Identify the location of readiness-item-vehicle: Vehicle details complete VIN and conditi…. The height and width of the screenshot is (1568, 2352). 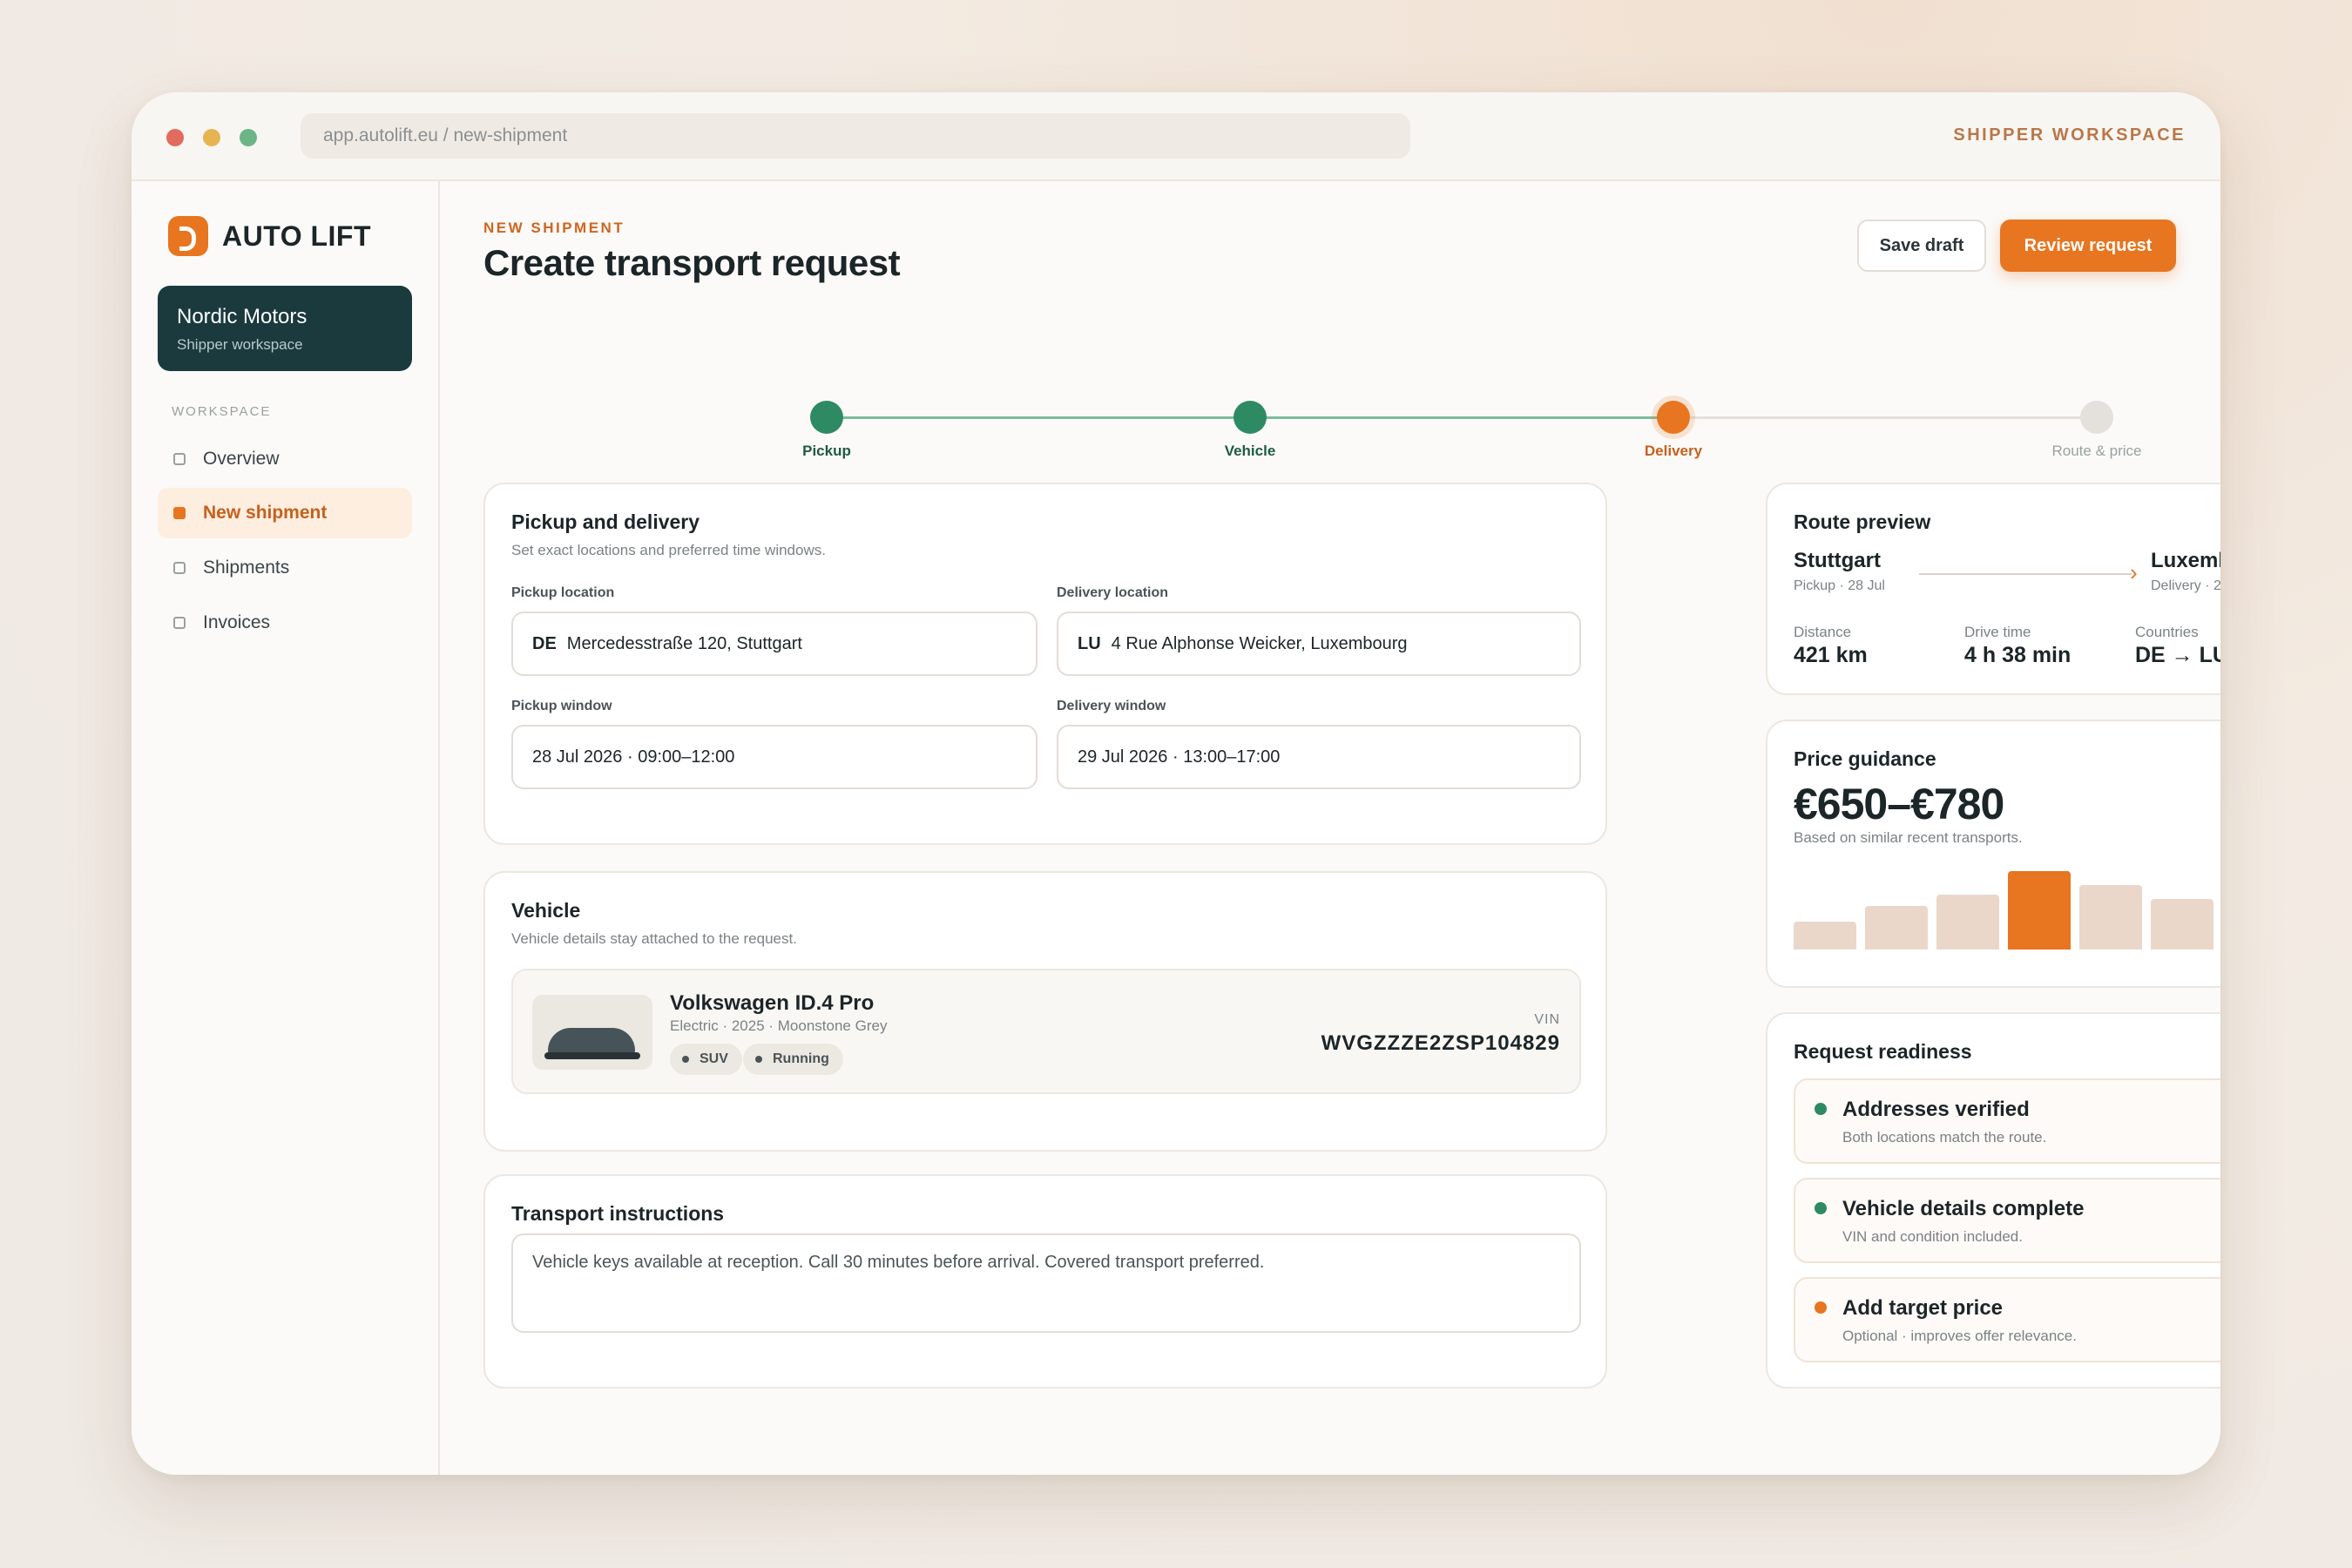
(2007, 1221).